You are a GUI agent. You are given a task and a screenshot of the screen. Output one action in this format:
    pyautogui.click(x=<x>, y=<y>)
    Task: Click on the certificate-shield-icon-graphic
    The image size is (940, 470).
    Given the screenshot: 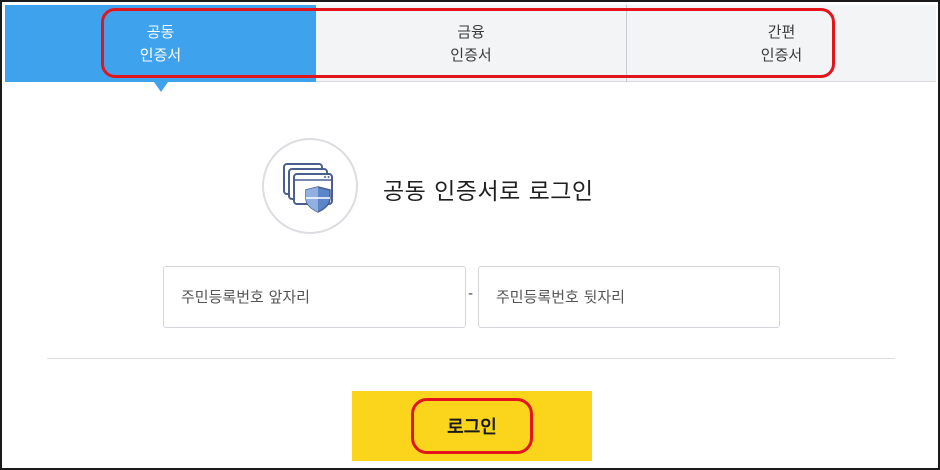 What is the action you would take?
    pyautogui.click(x=308, y=188)
    